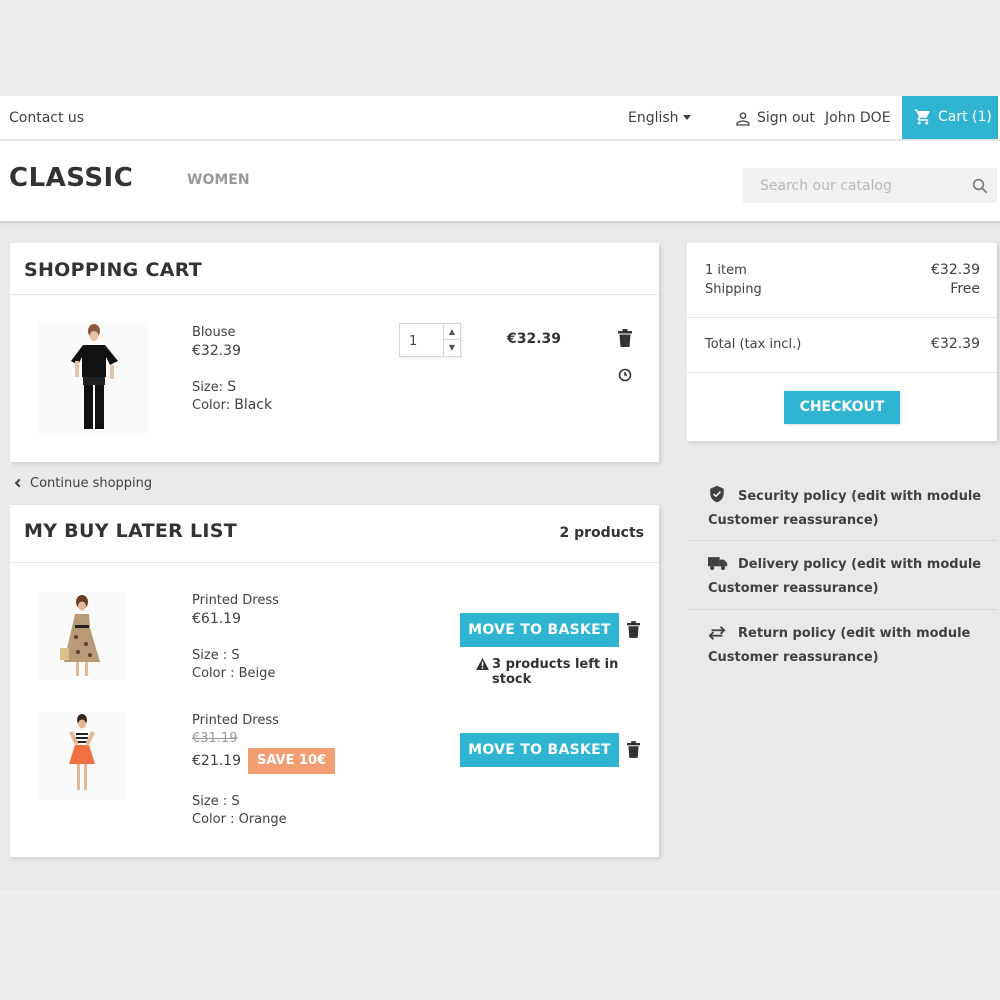  I want to click on search-input: Search our catalog, so click(870, 185).